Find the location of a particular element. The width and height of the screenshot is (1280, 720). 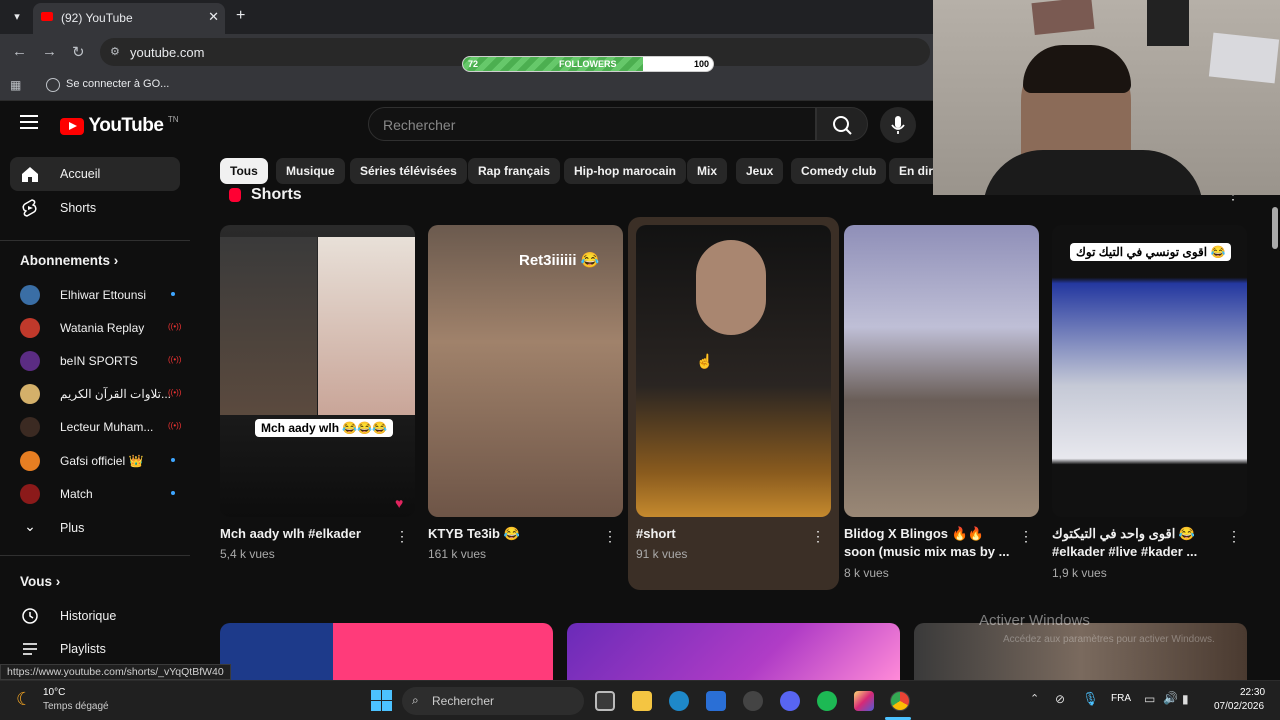

youtube-logo: YouTube TN is located at coordinates (119, 126).